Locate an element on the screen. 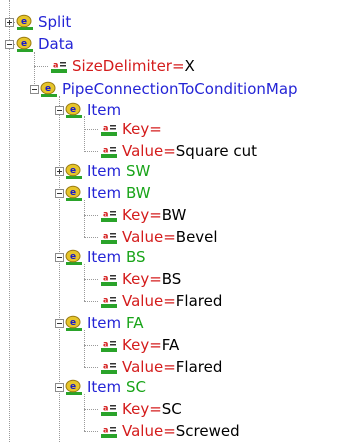 The height and width of the screenshot is (442, 350). attribute-value: FA is located at coordinates (170, 345).